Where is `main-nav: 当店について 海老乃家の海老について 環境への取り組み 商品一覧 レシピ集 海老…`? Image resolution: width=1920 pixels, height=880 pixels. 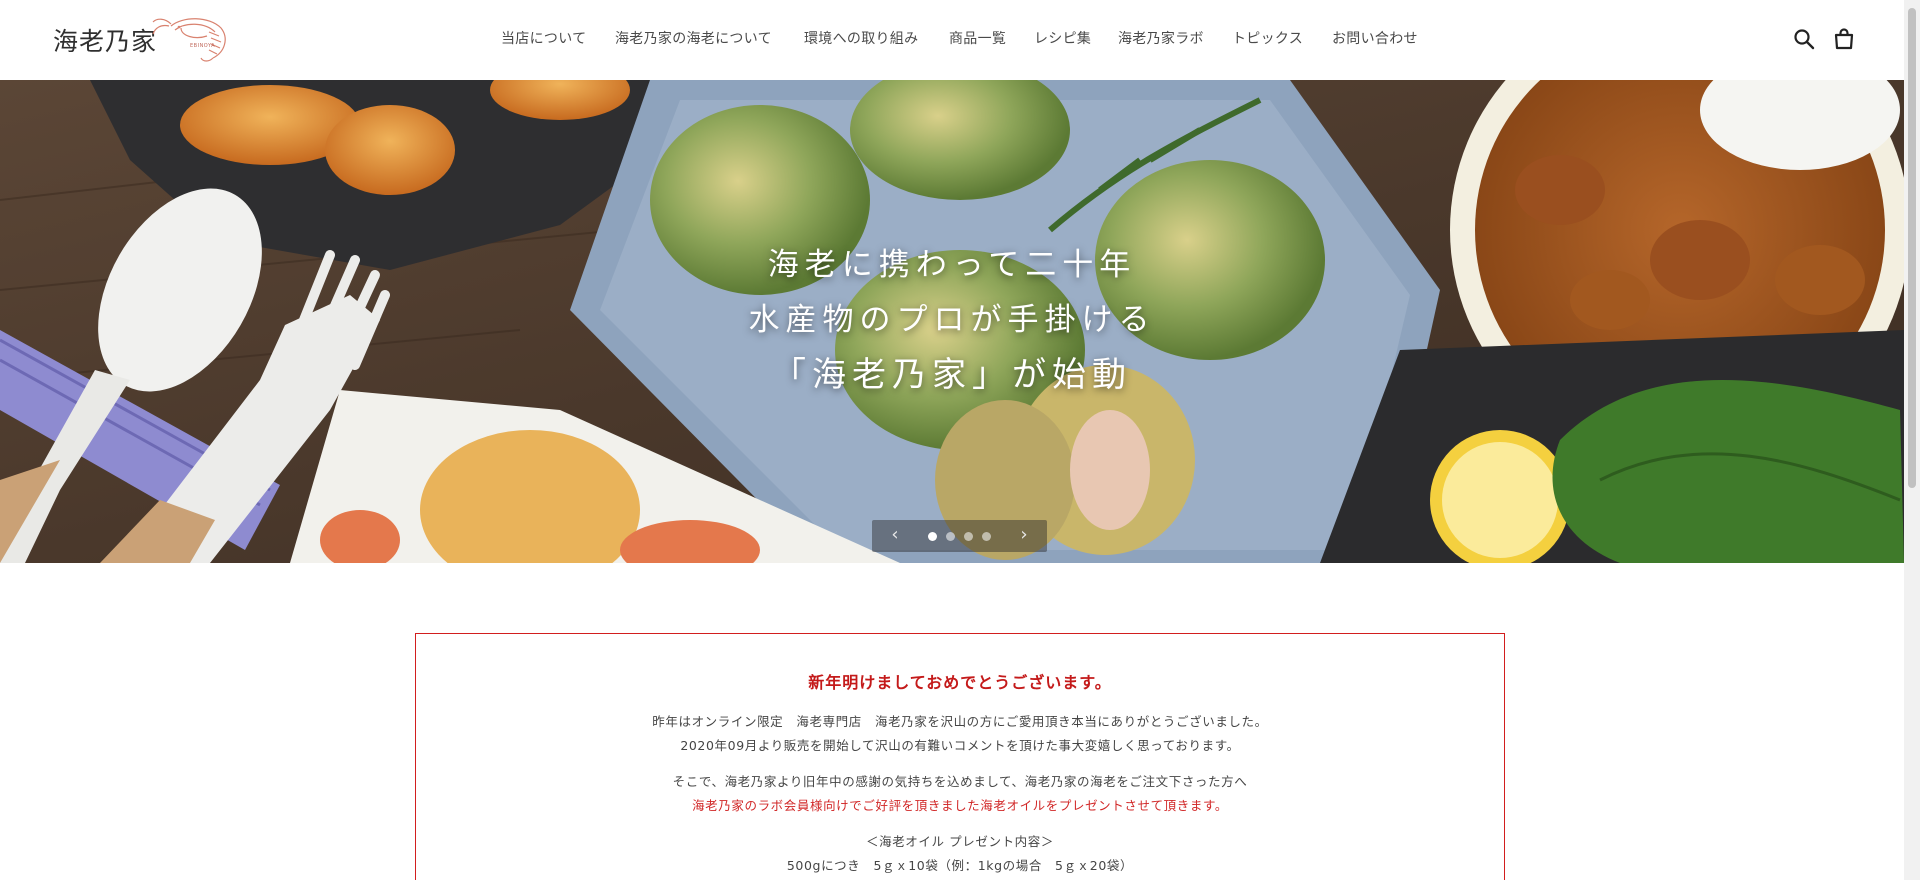 main-nav: 当店について 海老乃家の海老について 環境への取り組み 商品一覧 レシピ集 海老… is located at coordinates (960, 38).